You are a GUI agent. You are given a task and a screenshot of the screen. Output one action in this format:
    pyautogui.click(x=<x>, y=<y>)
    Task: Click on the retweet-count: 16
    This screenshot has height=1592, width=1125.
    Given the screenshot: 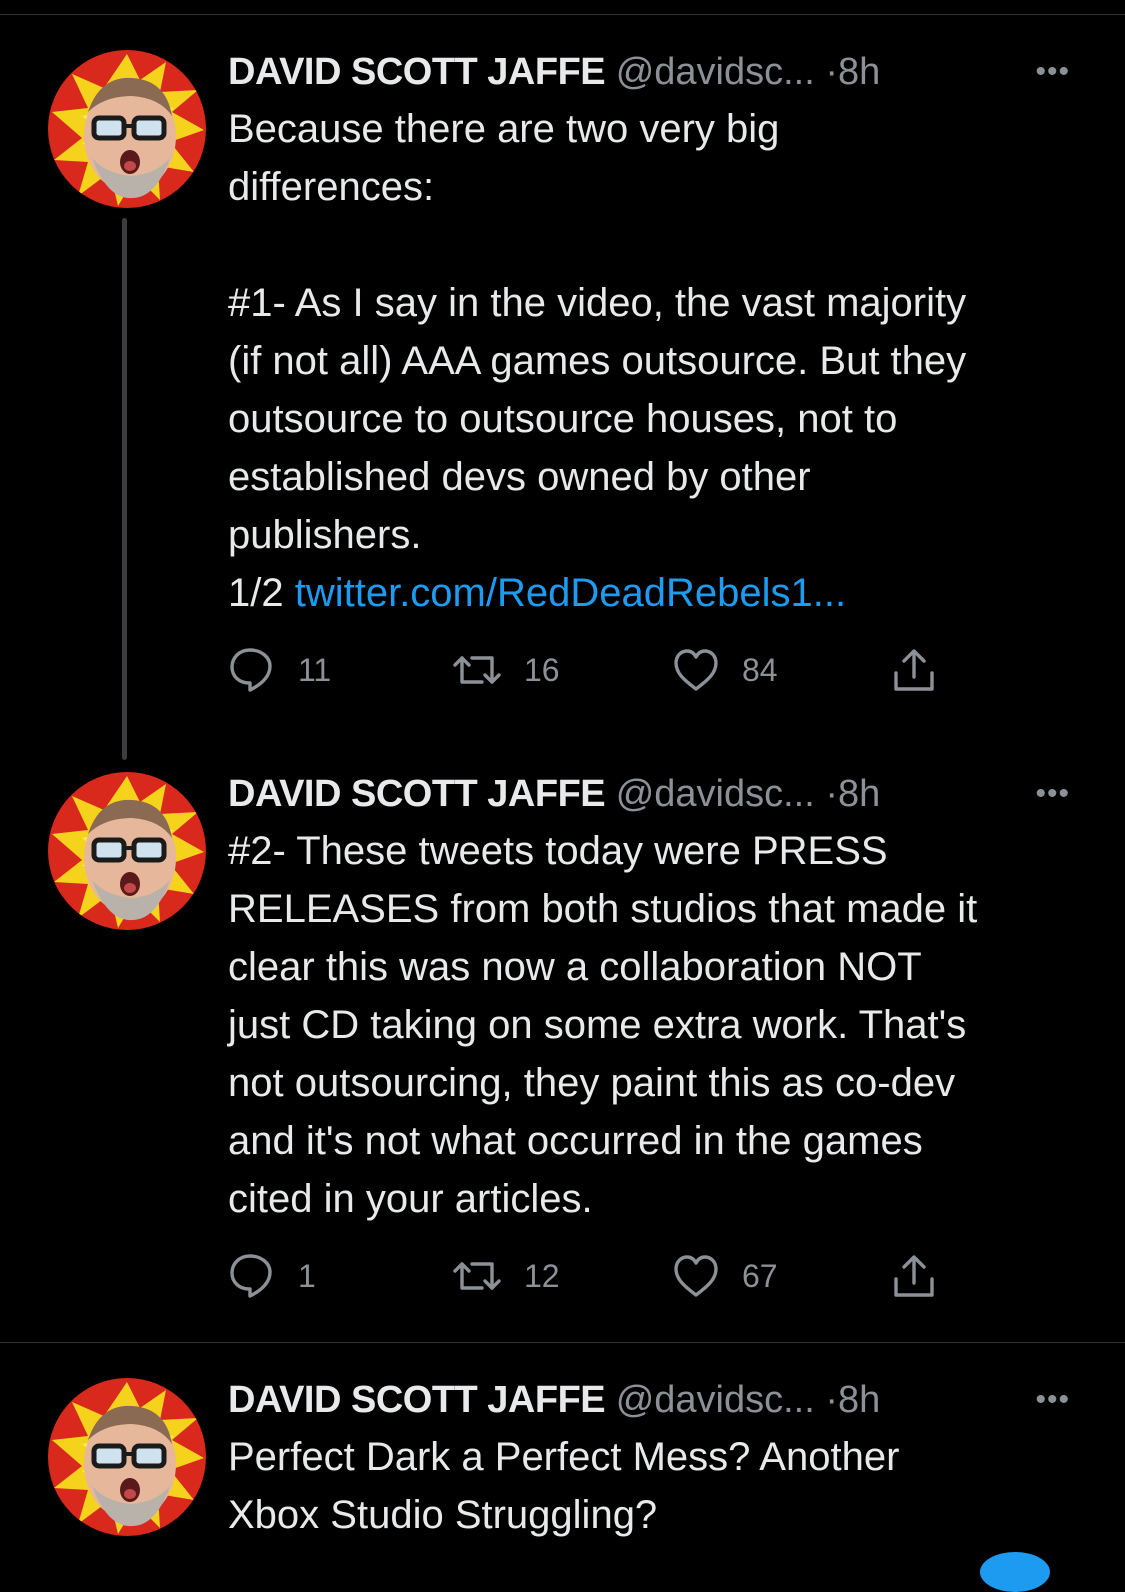 What is the action you would take?
    pyautogui.click(x=542, y=669)
    